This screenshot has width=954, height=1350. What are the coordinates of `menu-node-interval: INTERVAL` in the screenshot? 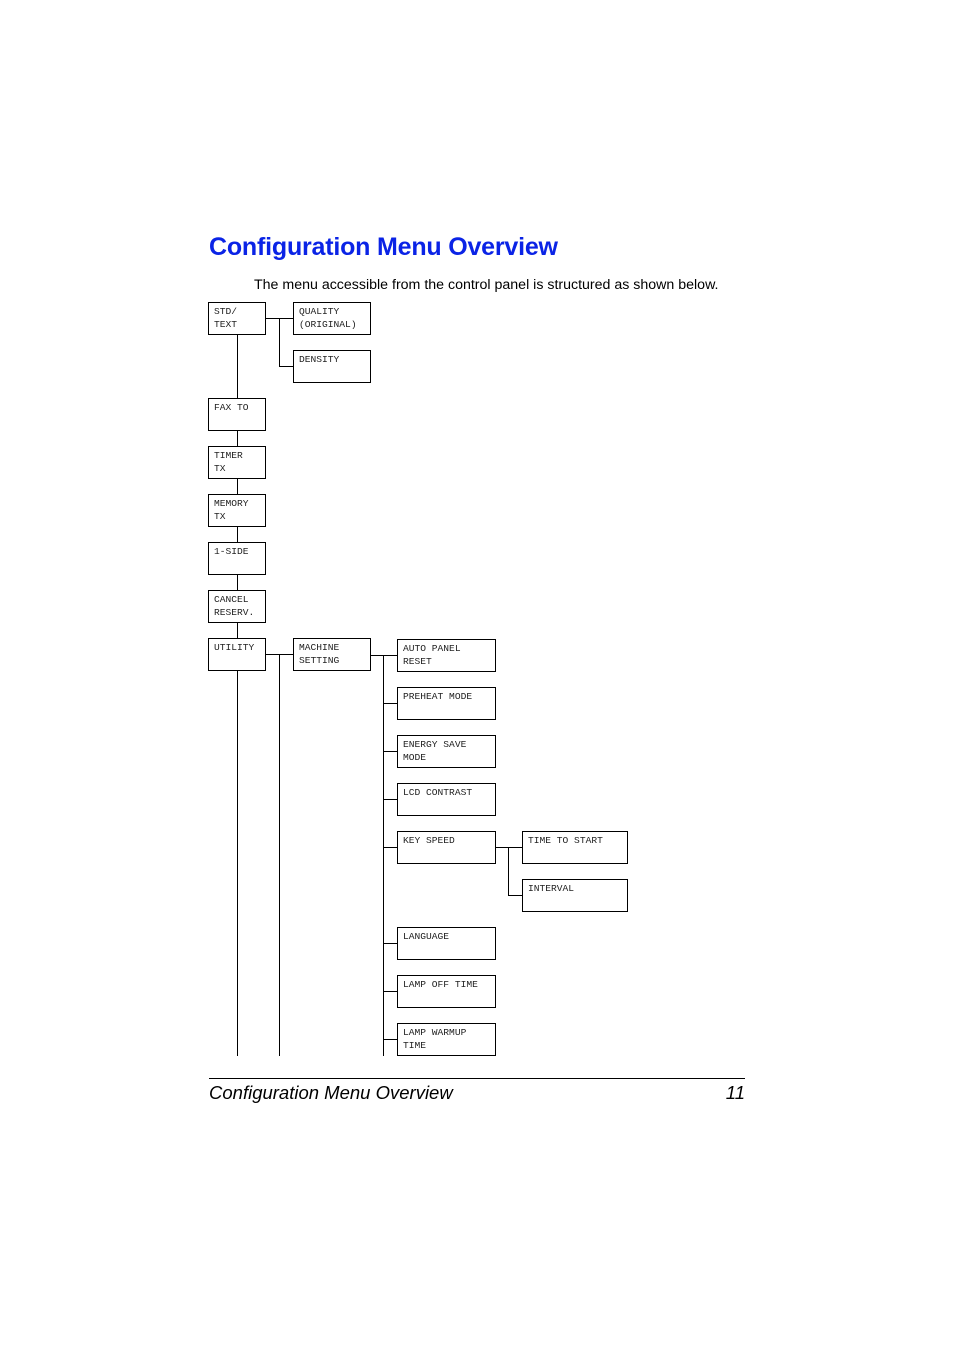 It's located at (575, 895).